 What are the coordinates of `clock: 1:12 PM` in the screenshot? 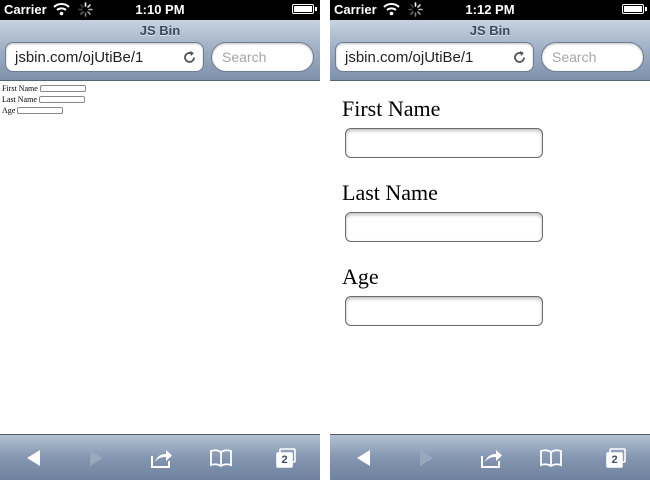 It's located at (490, 9).